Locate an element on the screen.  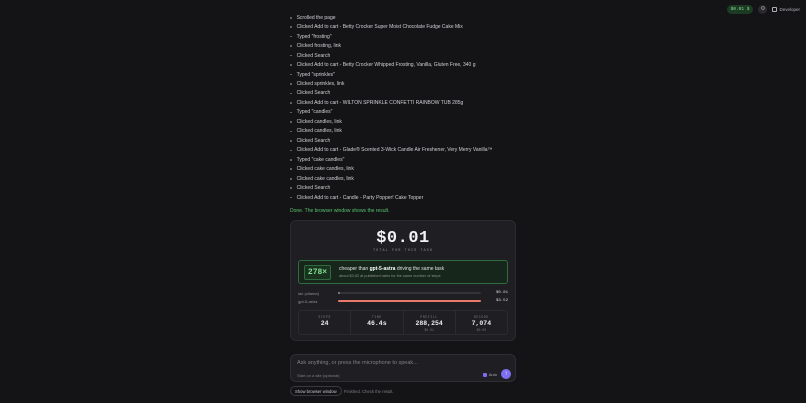
cost-pill: $0.01 $ is located at coordinates (740, 9).